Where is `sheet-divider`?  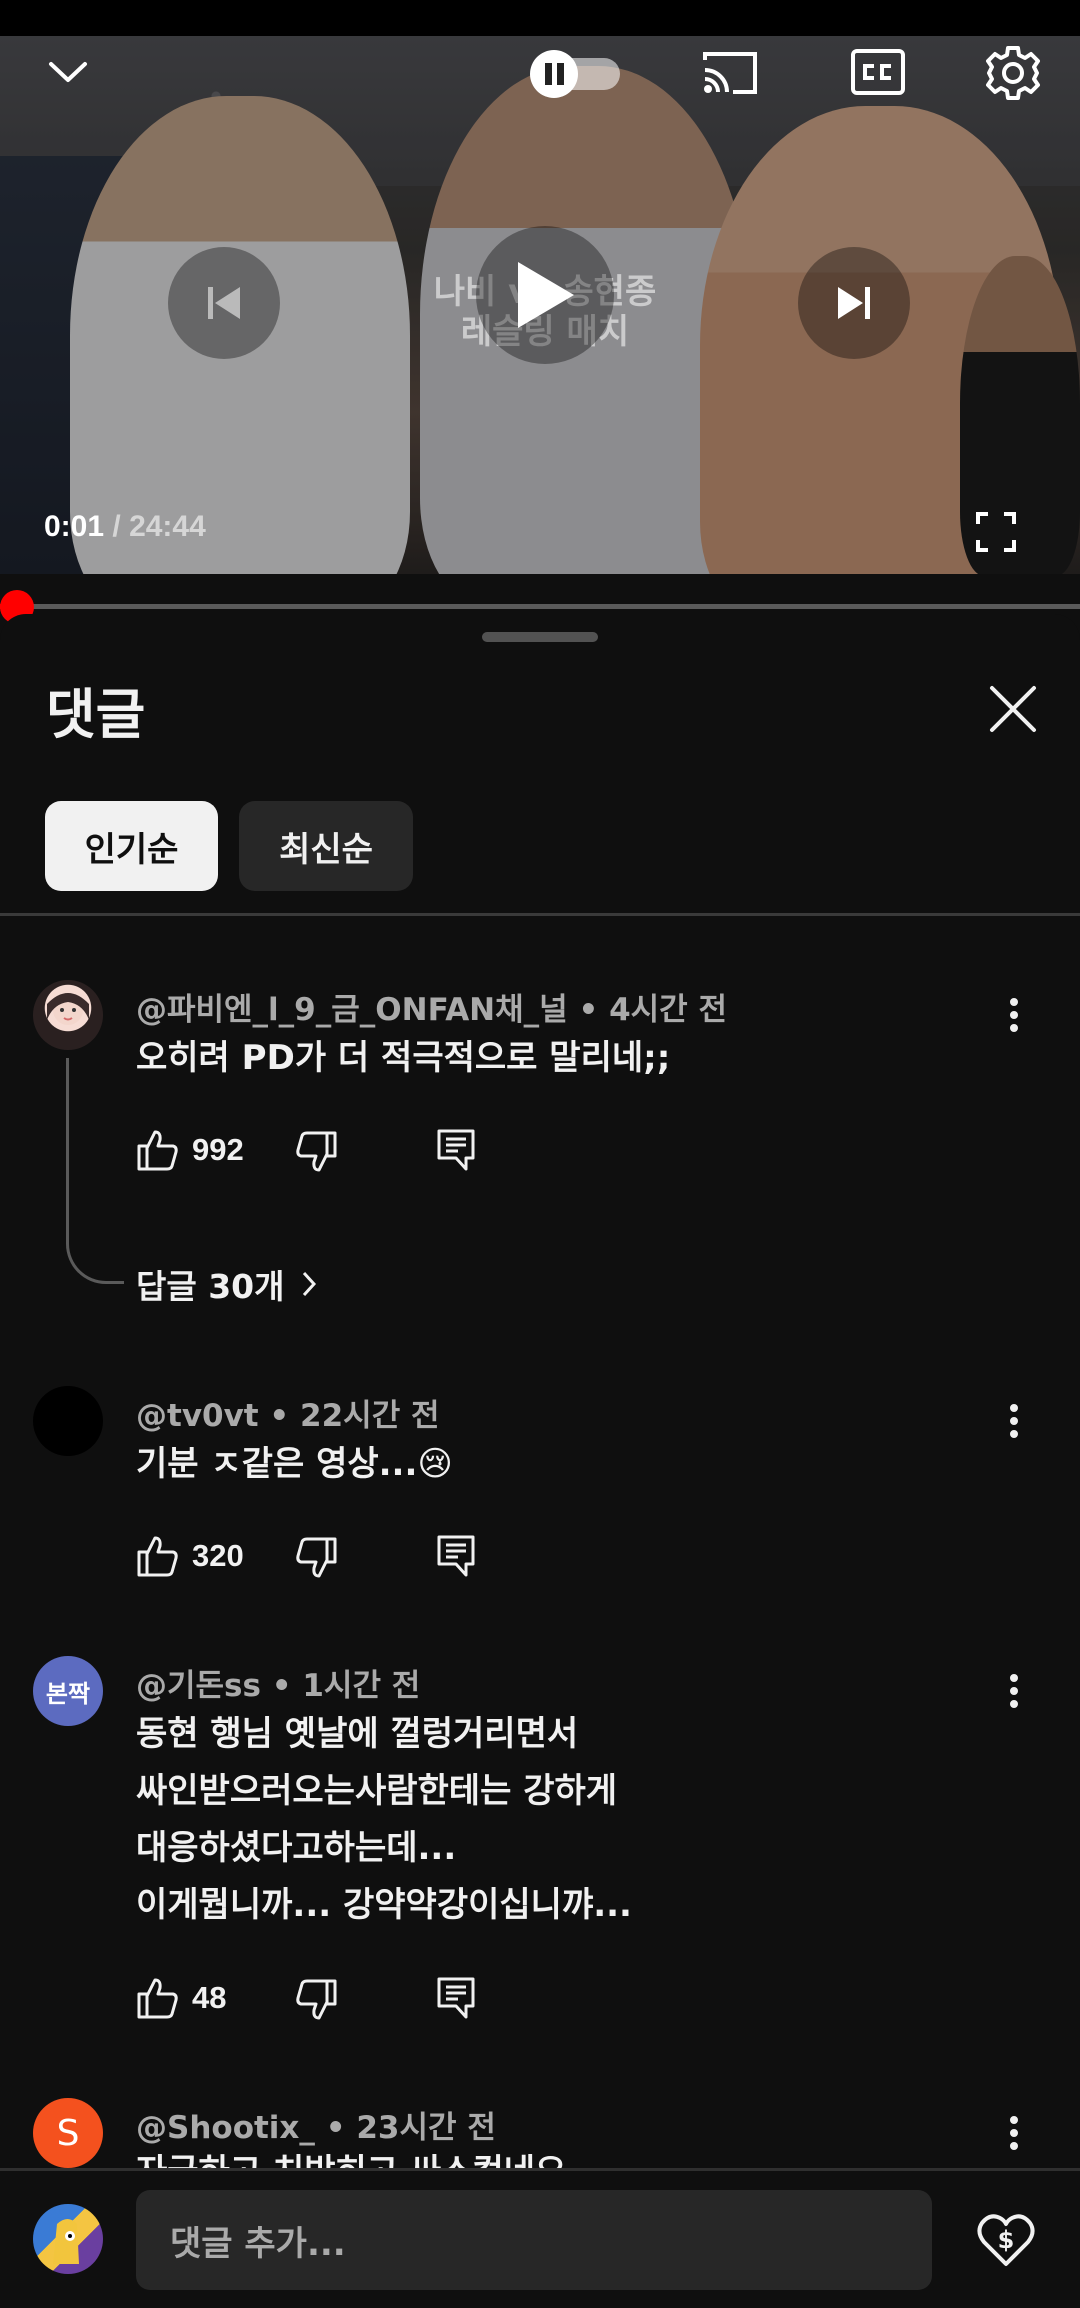 sheet-divider is located at coordinates (540, 914).